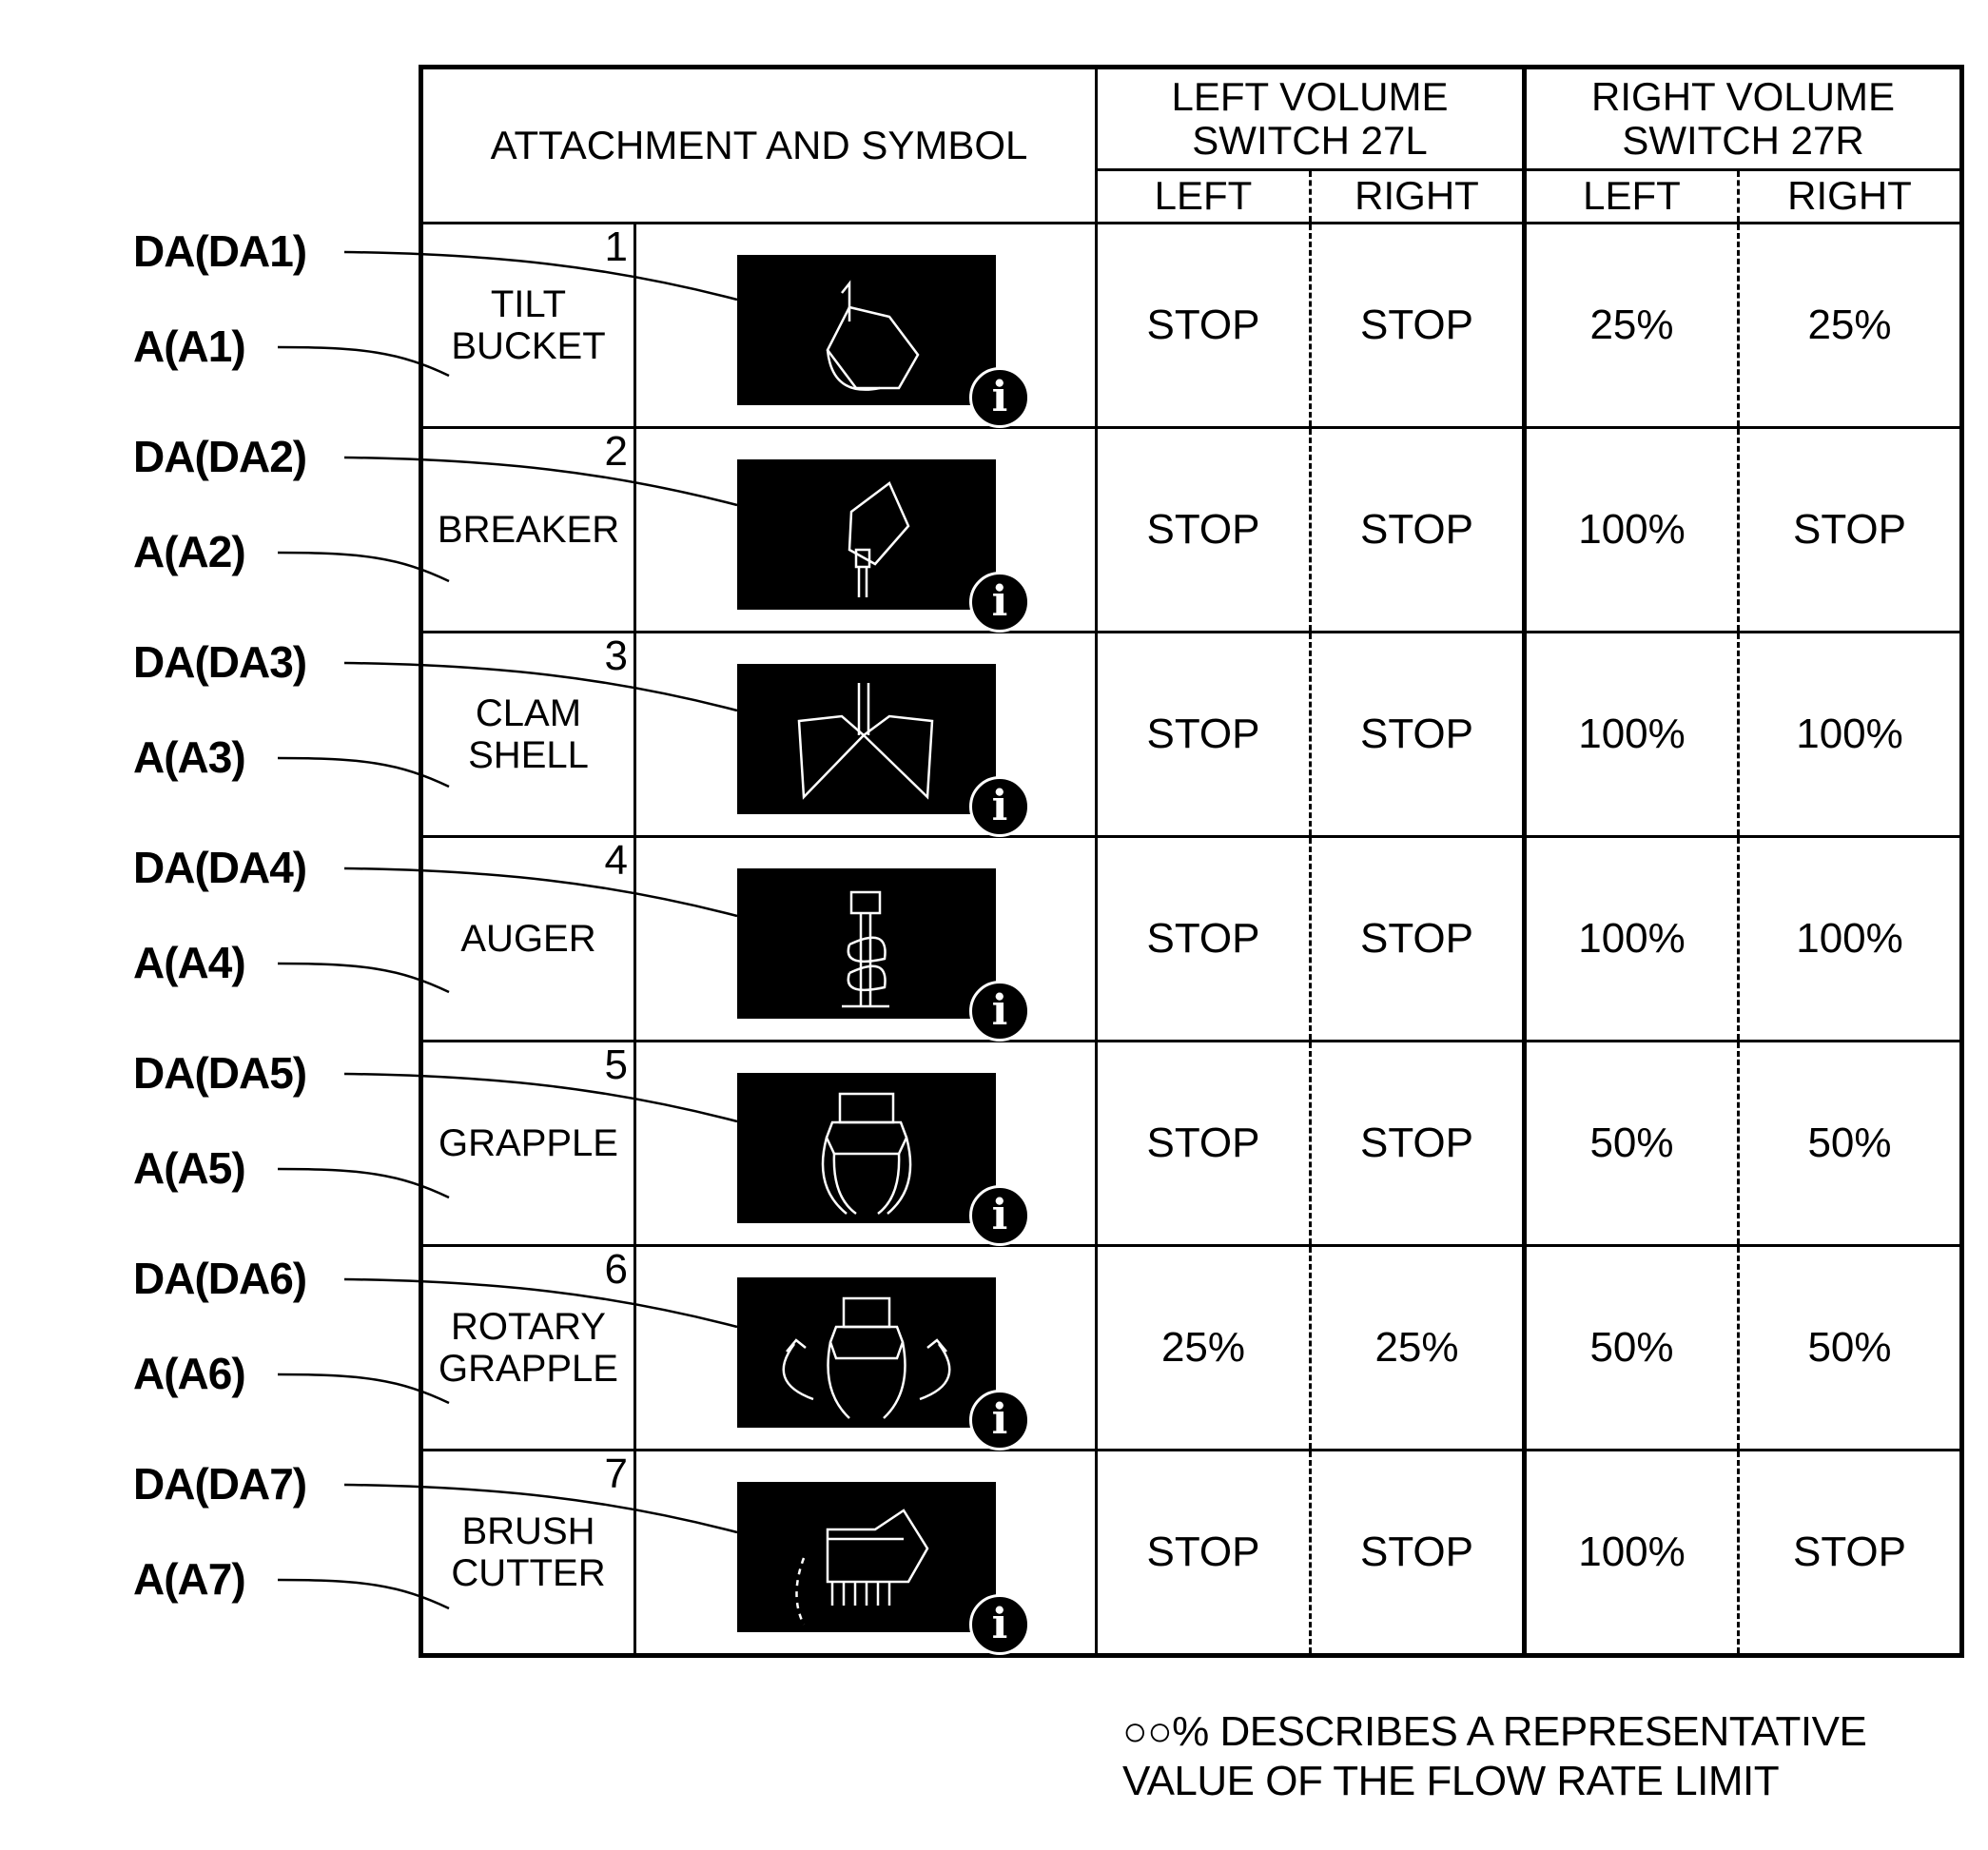  Describe the element at coordinates (189, 1168) in the screenshot. I see `attachment-area-label: A(A5)` at that location.